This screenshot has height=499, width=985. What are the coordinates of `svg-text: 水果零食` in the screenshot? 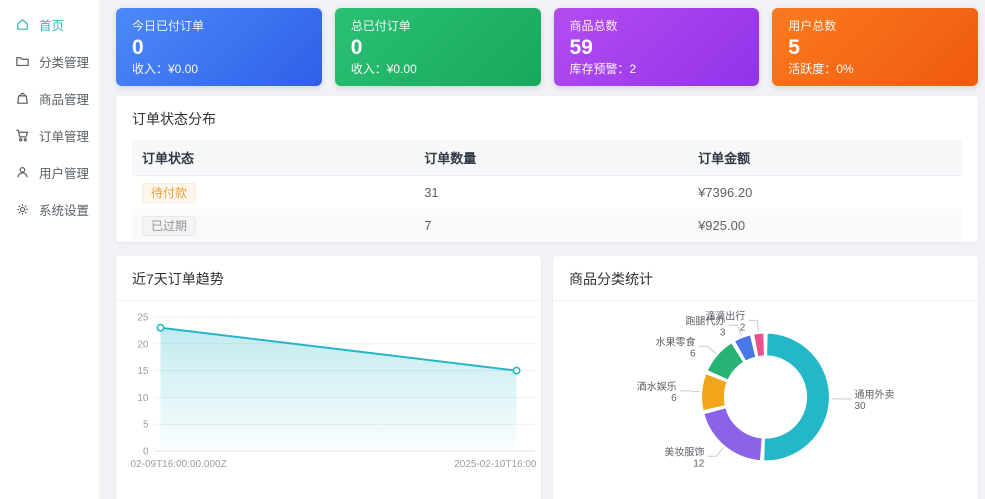 It's located at (676, 341).